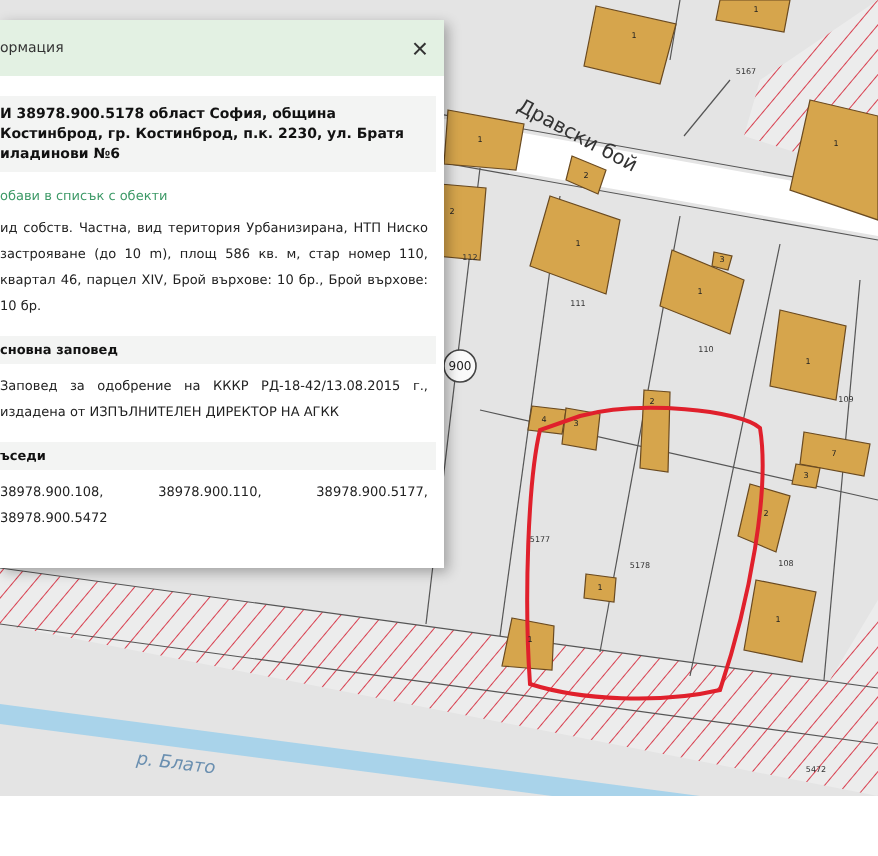  I want to click on river-label: р. Блато, so click(176, 765).